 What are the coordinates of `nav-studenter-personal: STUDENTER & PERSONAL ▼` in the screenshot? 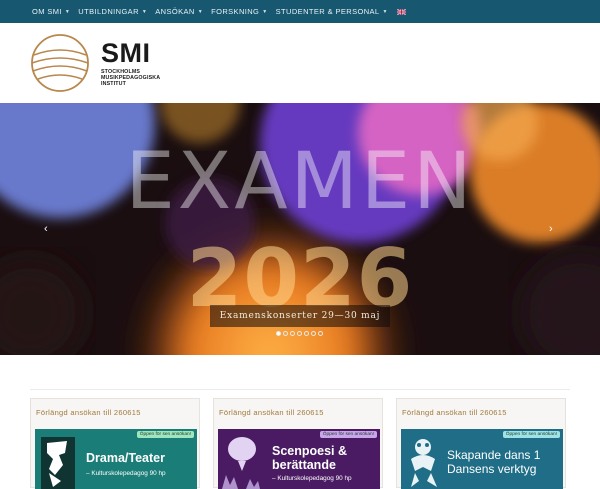 It's located at (332, 11).